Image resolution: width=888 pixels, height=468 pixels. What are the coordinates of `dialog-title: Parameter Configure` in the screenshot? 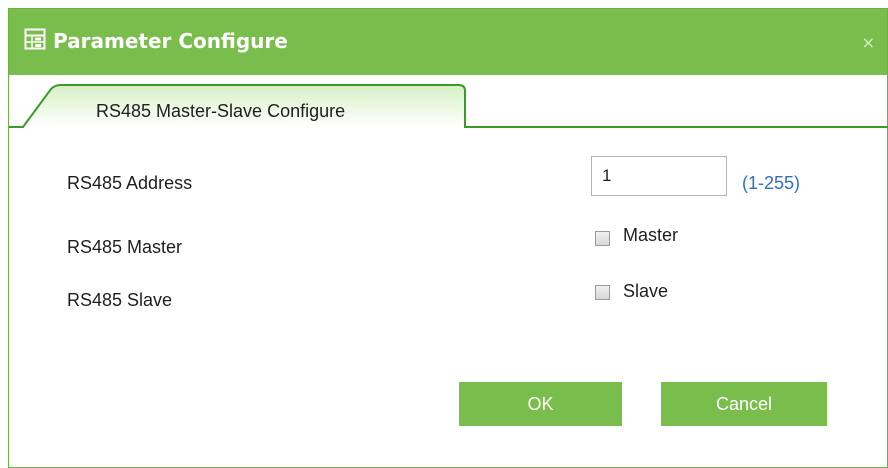 It's located at (170, 41).